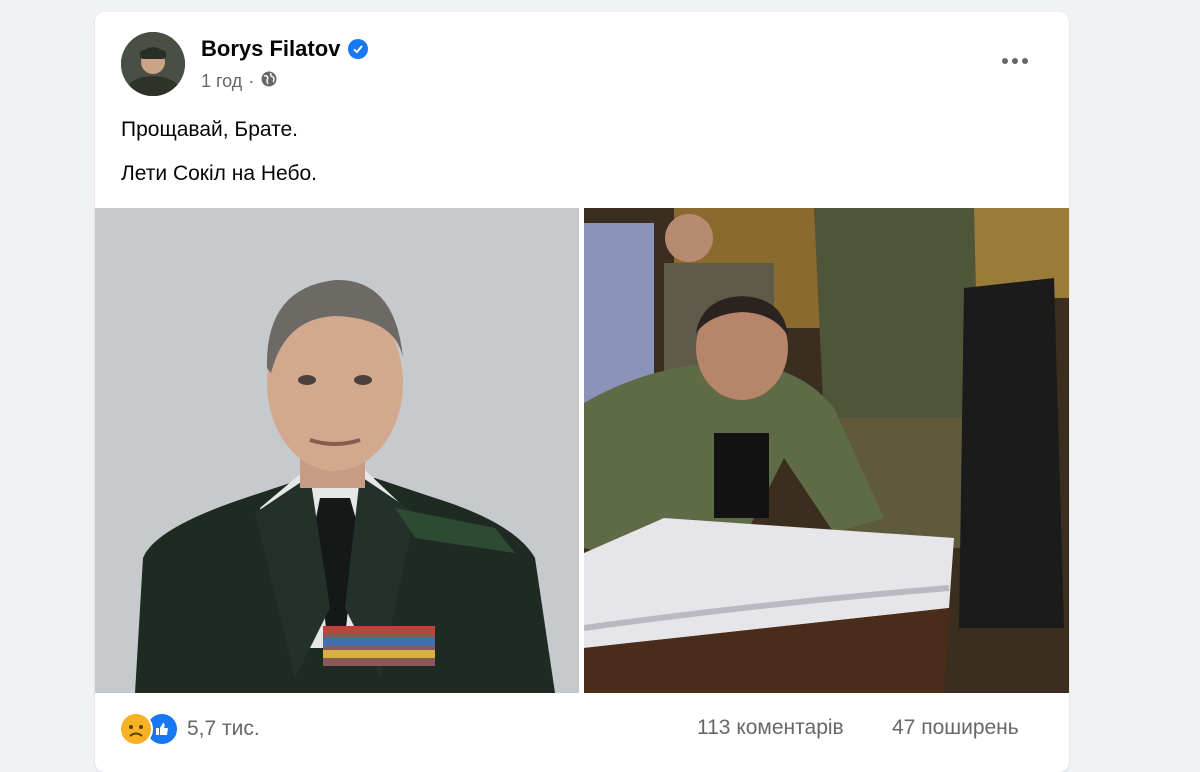  I want to click on more-options-icon, so click(1015, 61).